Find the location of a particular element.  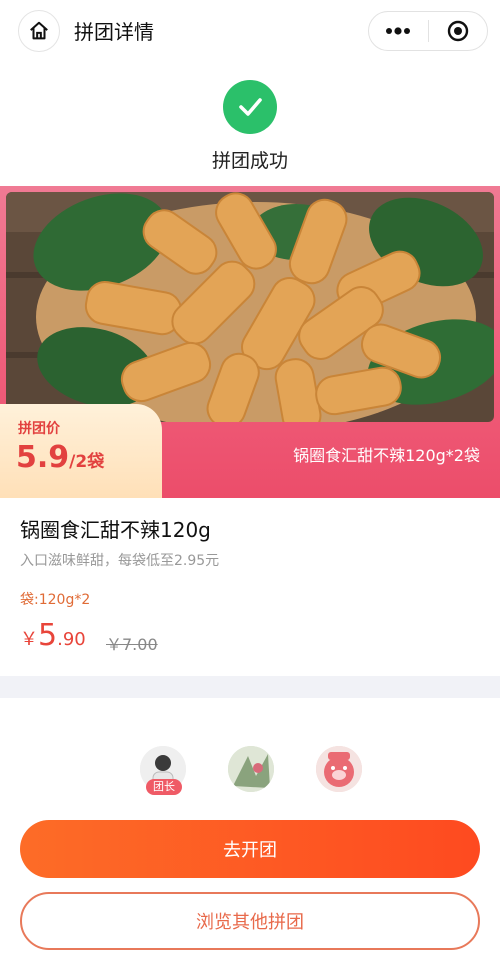

more-button is located at coordinates (398, 31).